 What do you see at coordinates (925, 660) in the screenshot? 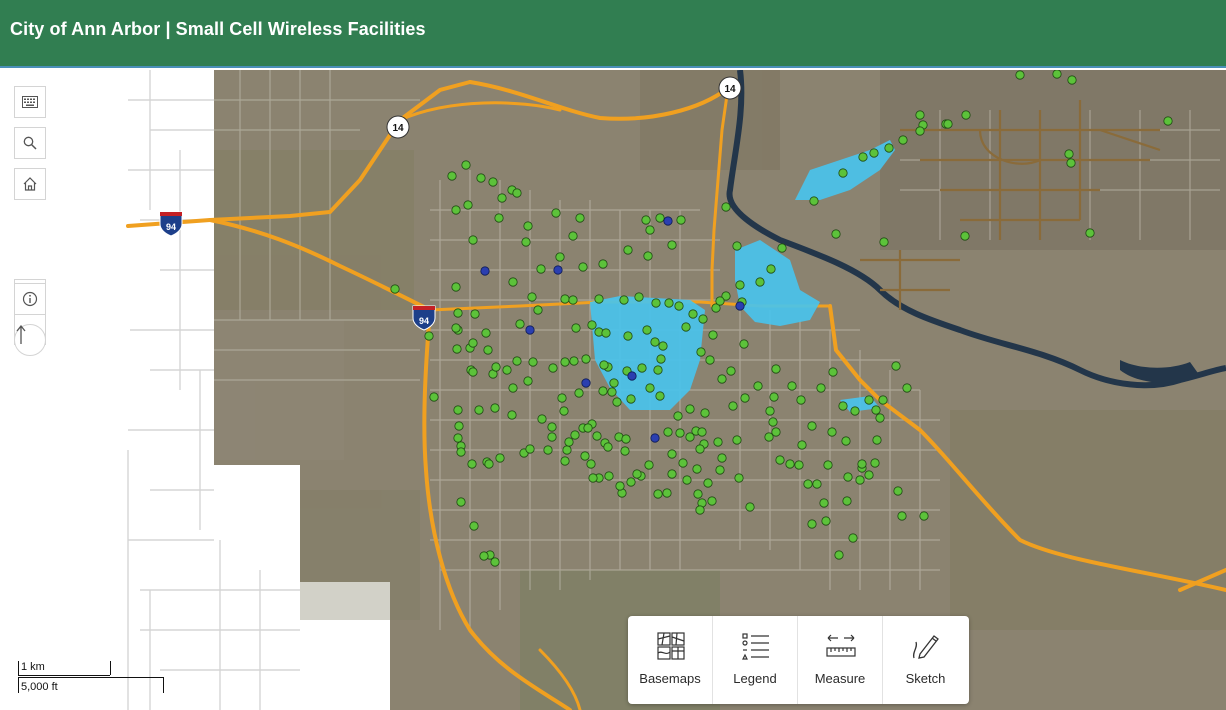
I see `sketch-button: Sketch` at bounding box center [925, 660].